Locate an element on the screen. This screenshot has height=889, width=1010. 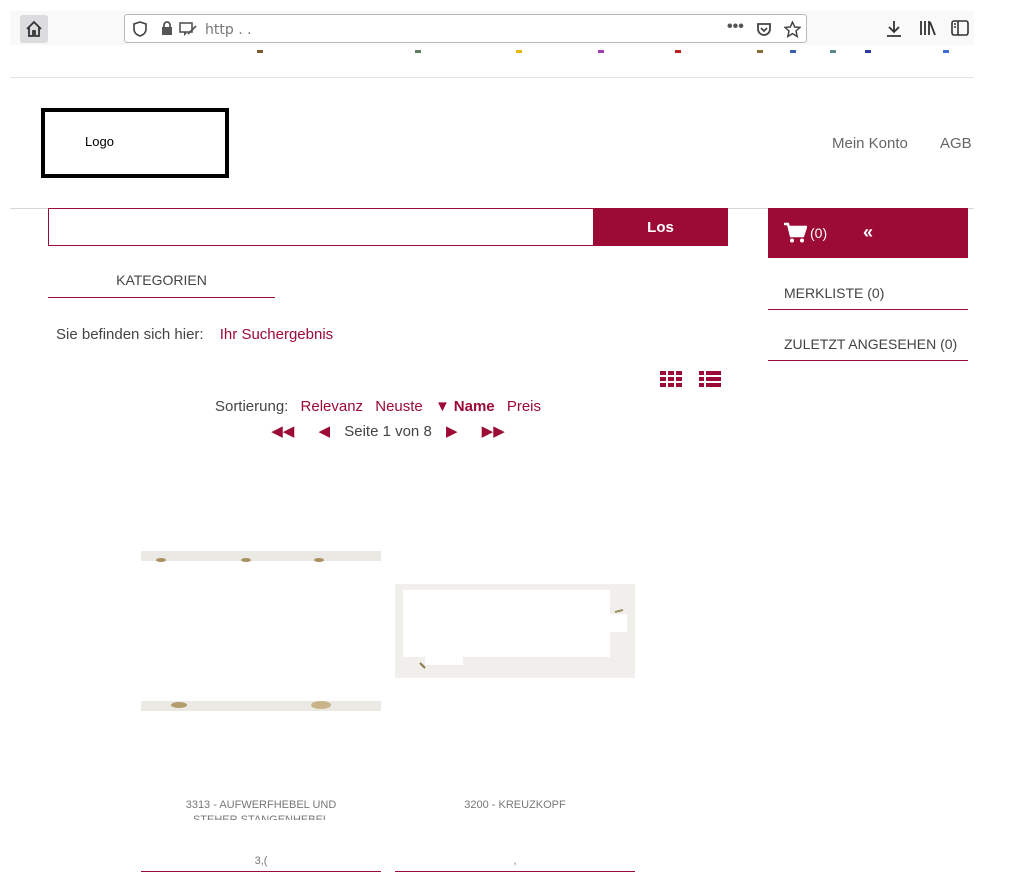
page-indicator: Seite 1 von 8 is located at coordinates (388, 431).